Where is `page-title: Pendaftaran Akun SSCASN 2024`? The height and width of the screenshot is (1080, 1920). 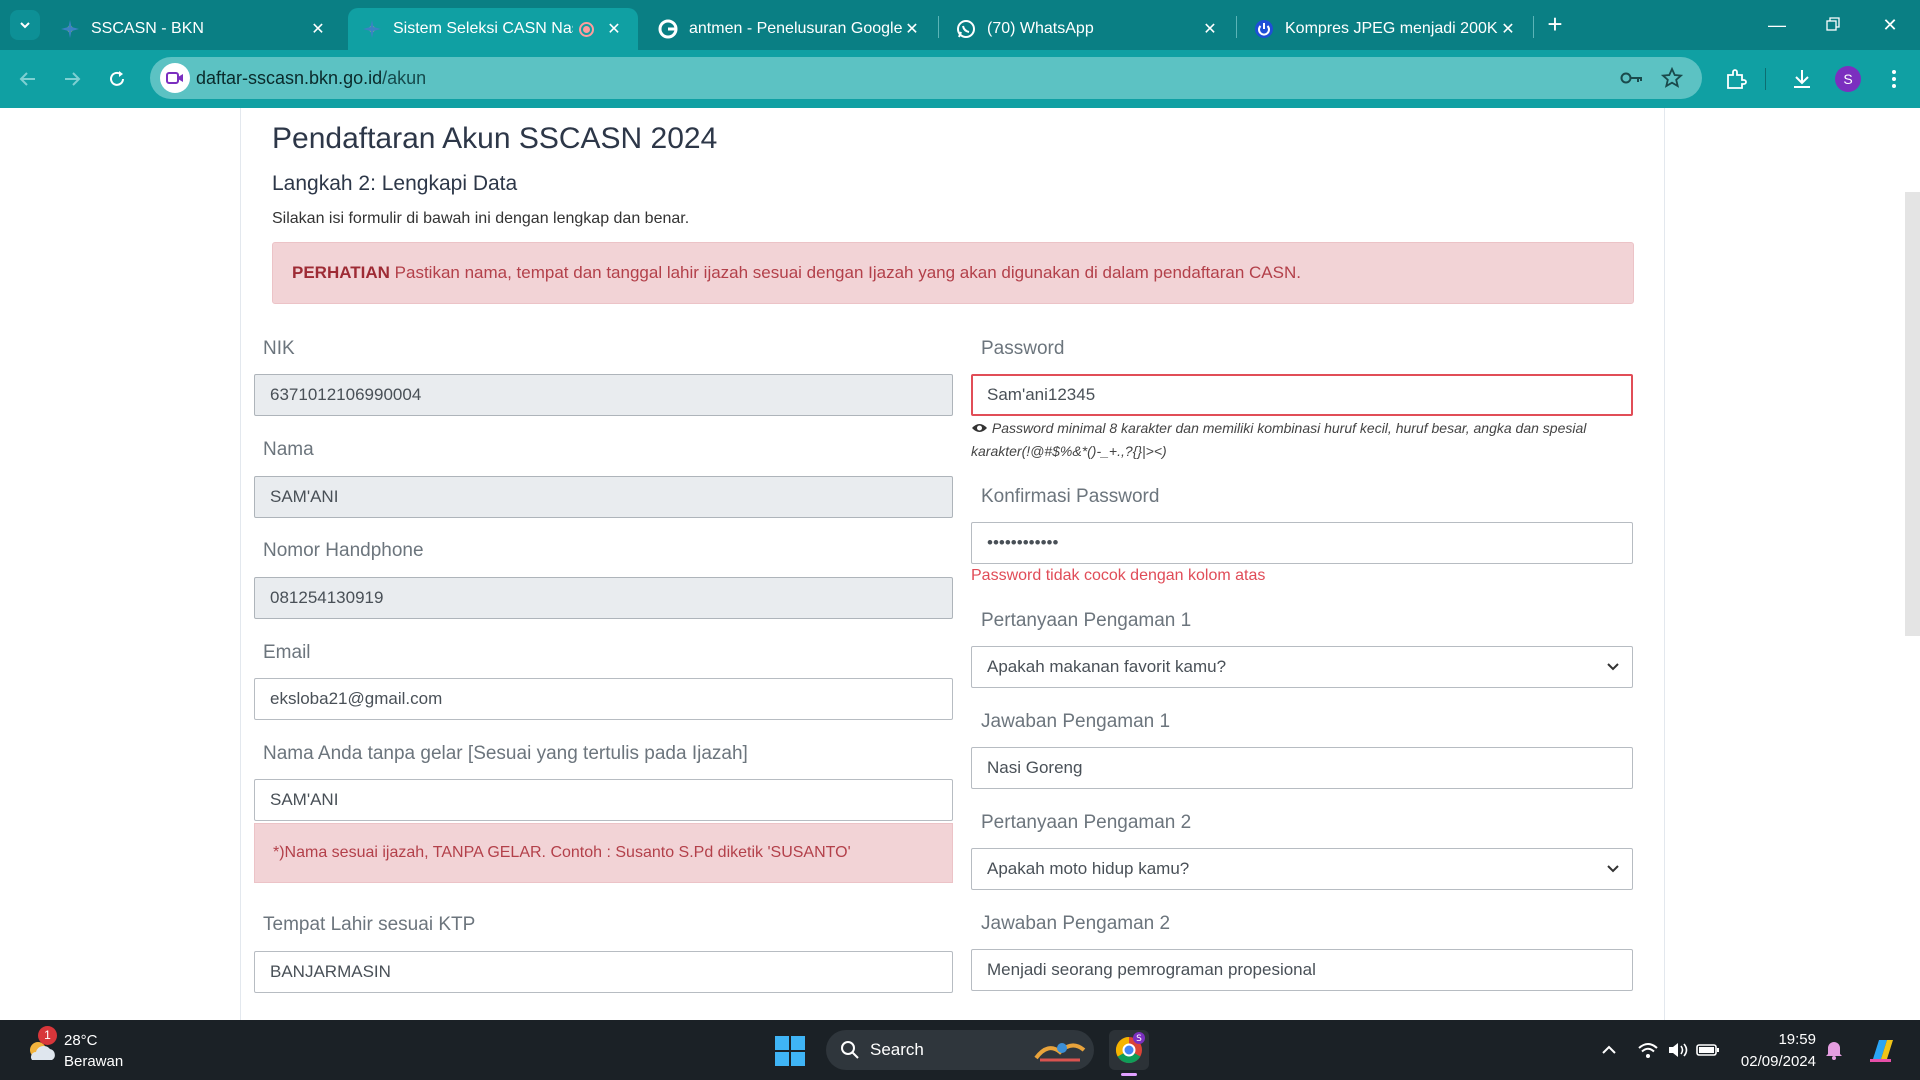 page-title: Pendaftaran Akun SSCASN 2024 is located at coordinates (495, 138).